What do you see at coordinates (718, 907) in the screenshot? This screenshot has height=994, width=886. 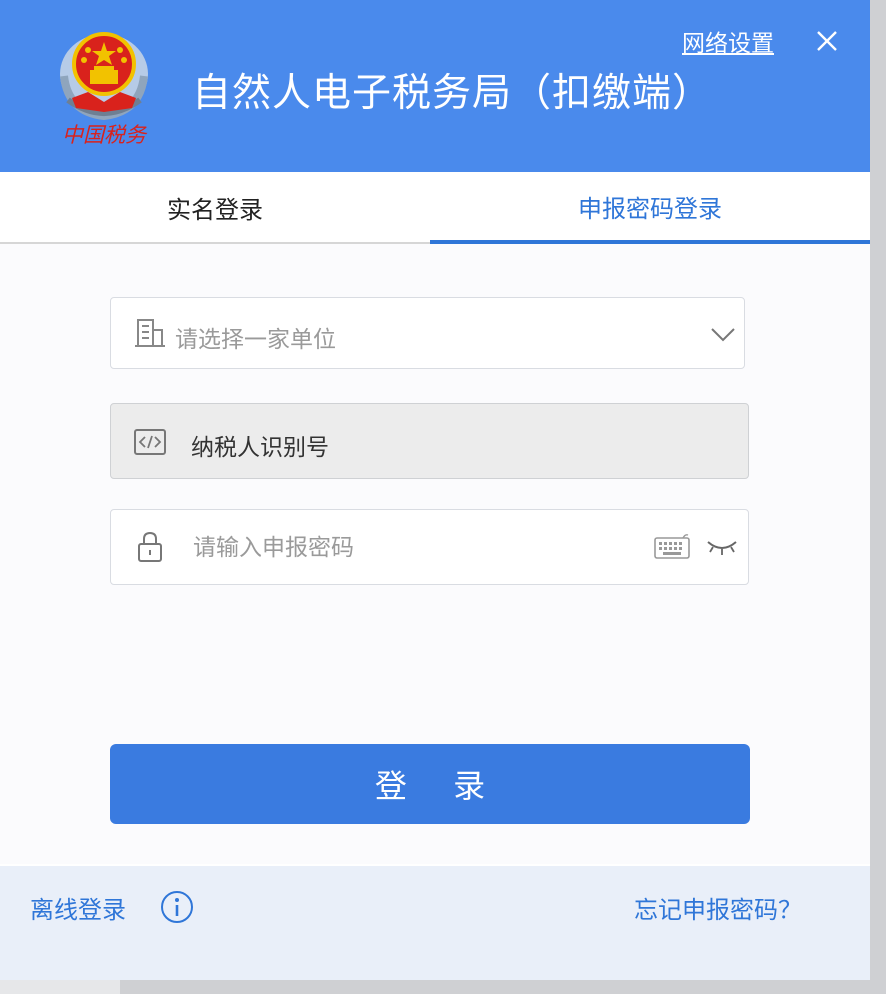 I see `forgot-password-link: 忘记申报密码？` at bounding box center [718, 907].